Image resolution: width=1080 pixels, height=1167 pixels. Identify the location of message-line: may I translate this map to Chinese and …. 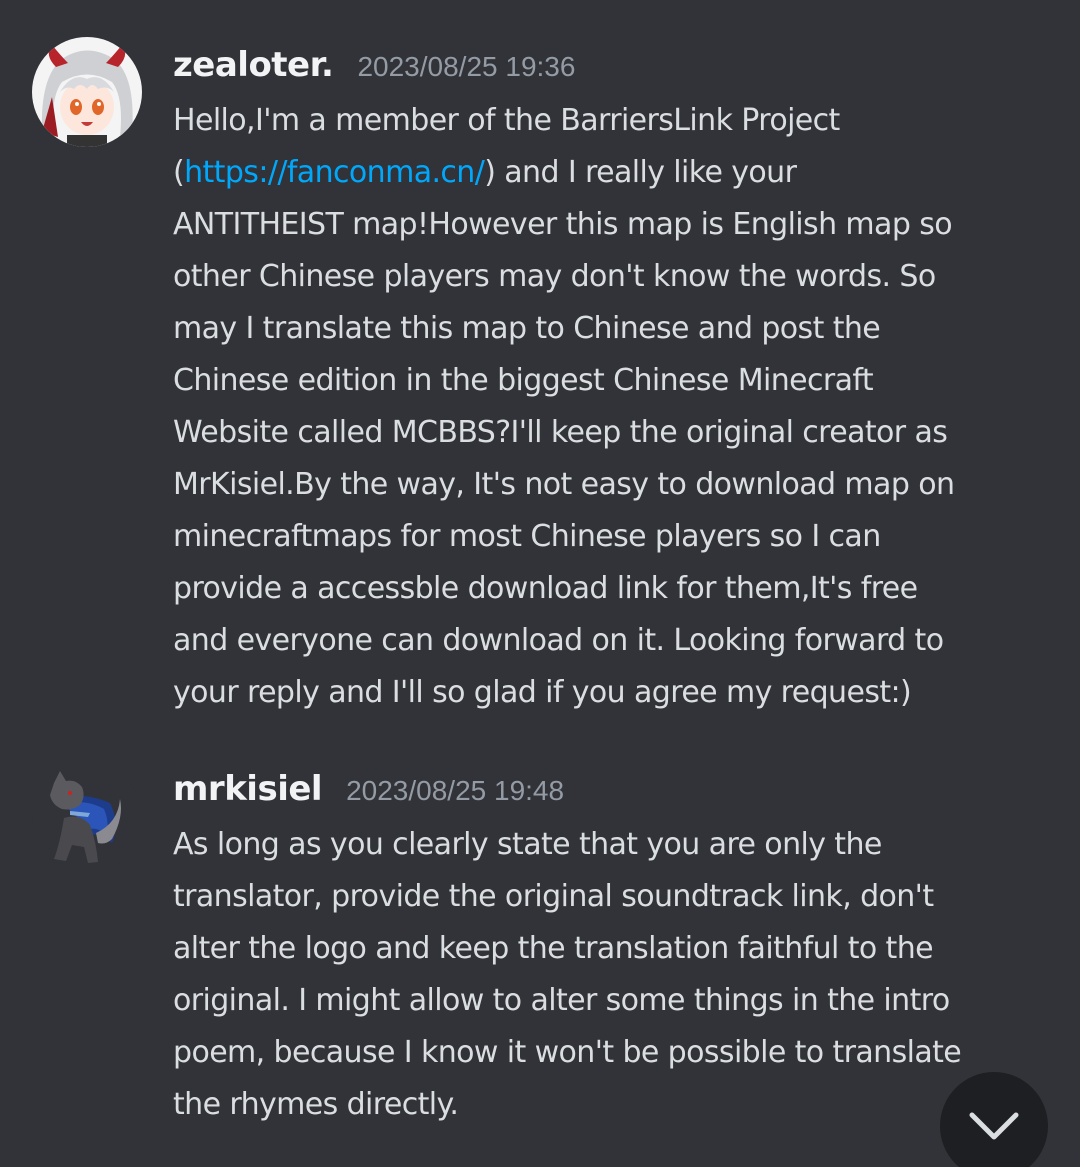
(527, 328).